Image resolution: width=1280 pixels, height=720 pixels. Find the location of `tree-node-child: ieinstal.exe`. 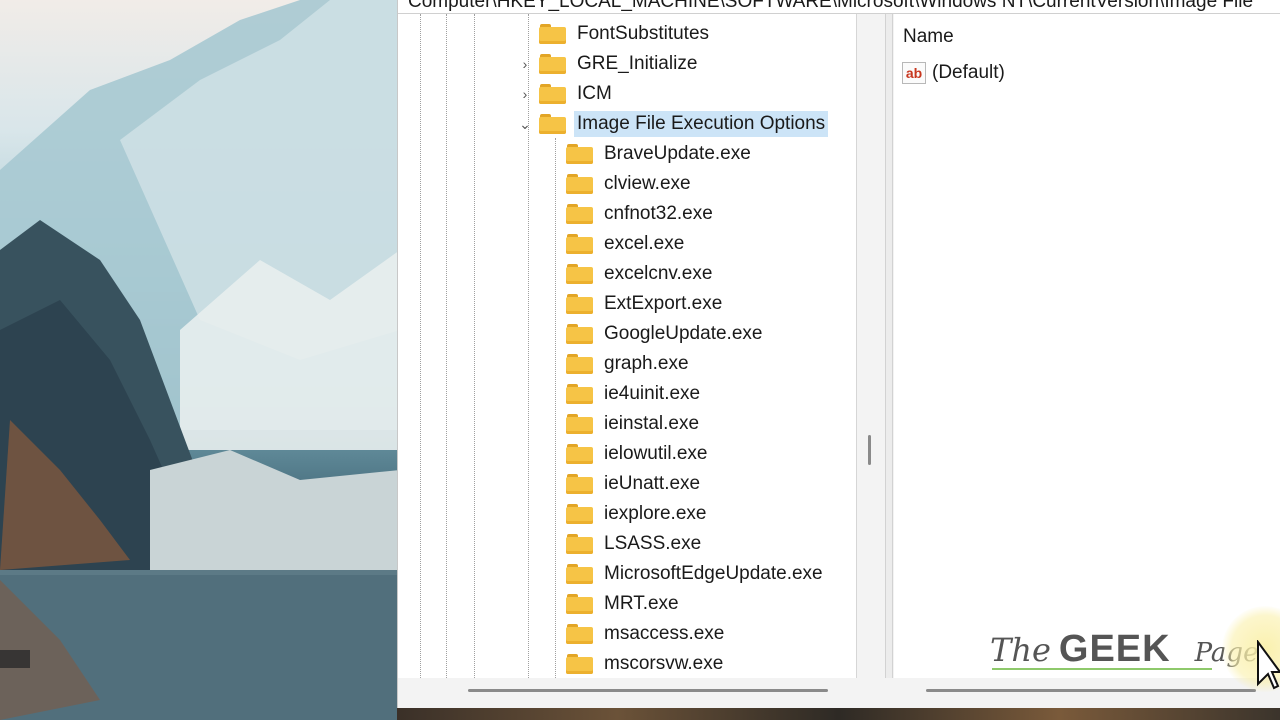

tree-node-child: ieinstal.exe is located at coordinates (634, 424).